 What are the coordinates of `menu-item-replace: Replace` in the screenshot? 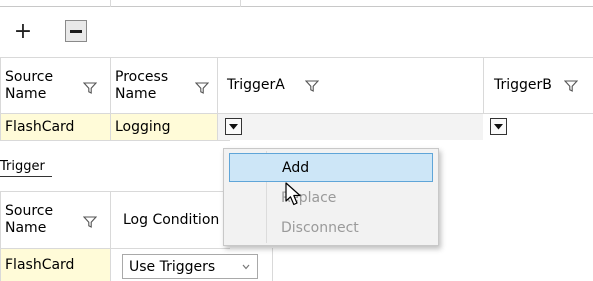 It's located at (331, 198).